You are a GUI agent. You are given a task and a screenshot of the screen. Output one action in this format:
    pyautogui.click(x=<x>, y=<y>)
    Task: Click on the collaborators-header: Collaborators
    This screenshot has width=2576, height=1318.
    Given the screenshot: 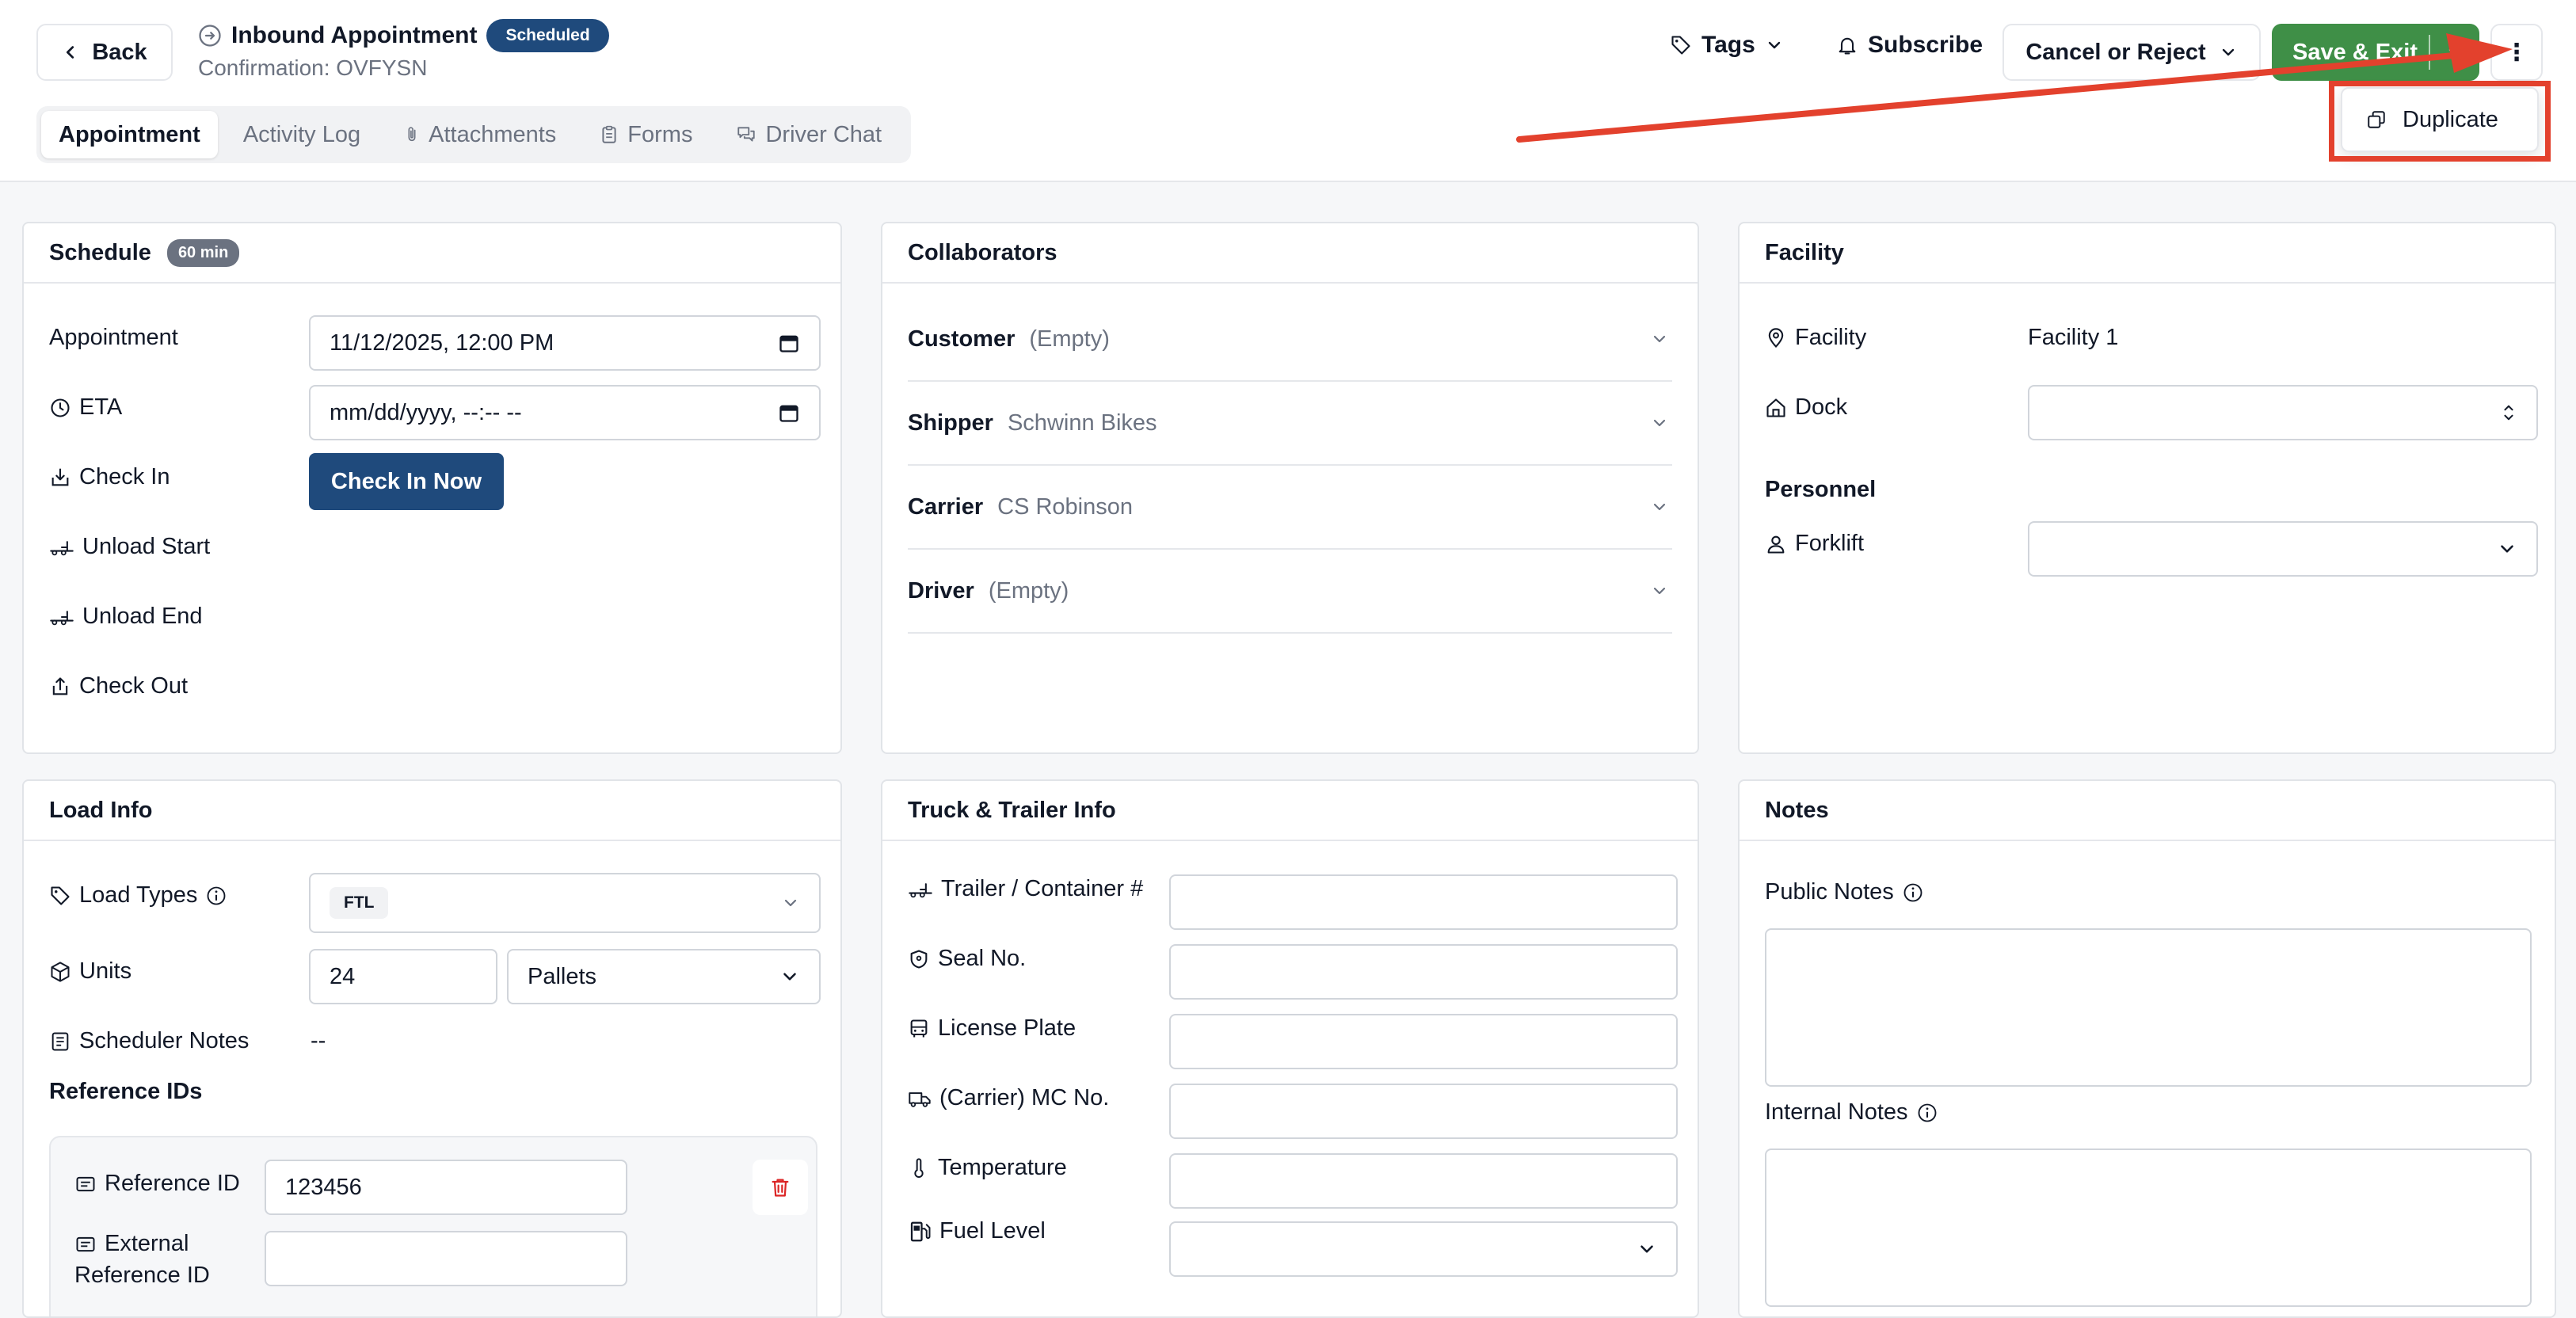 What is the action you would take?
    pyautogui.click(x=1290, y=253)
    